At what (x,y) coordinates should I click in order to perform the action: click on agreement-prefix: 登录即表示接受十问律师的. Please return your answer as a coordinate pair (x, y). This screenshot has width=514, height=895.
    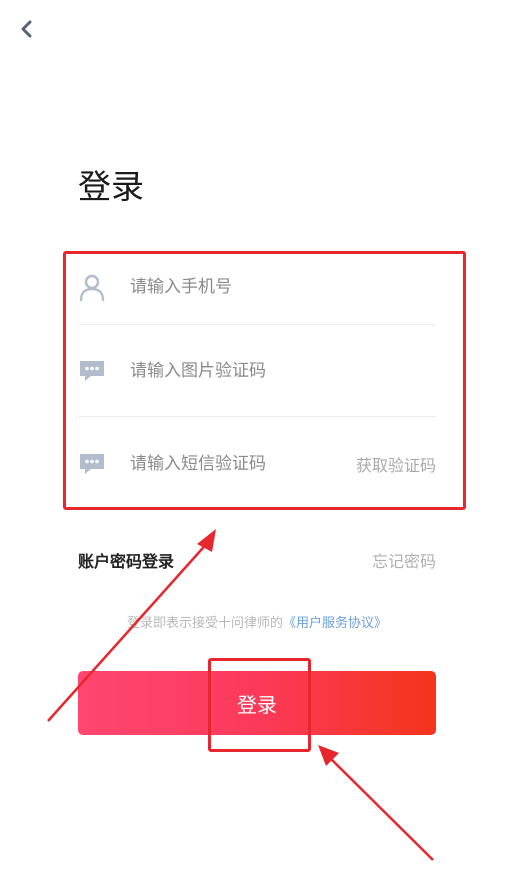
    Looking at the image, I should click on (204, 623).